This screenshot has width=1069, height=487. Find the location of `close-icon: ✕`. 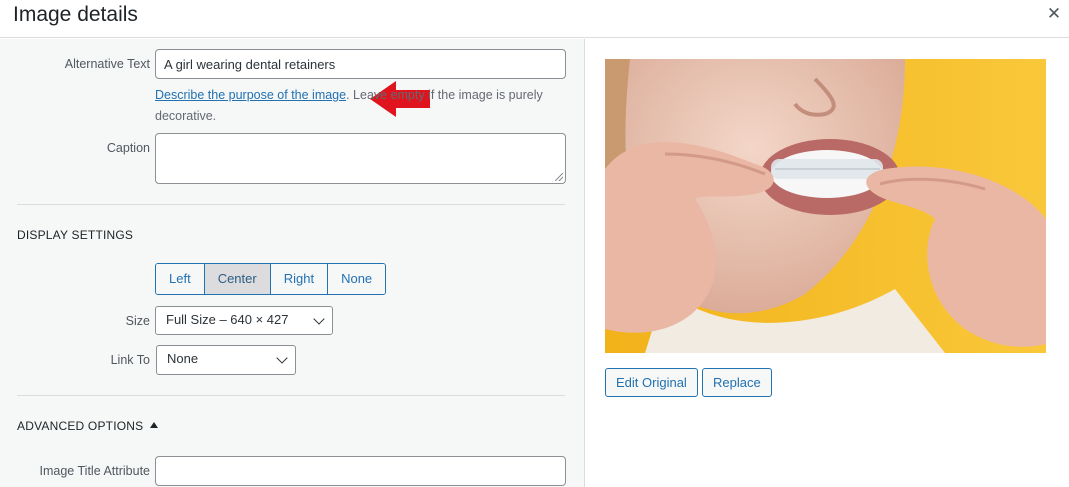

close-icon: ✕ is located at coordinates (1054, 14).